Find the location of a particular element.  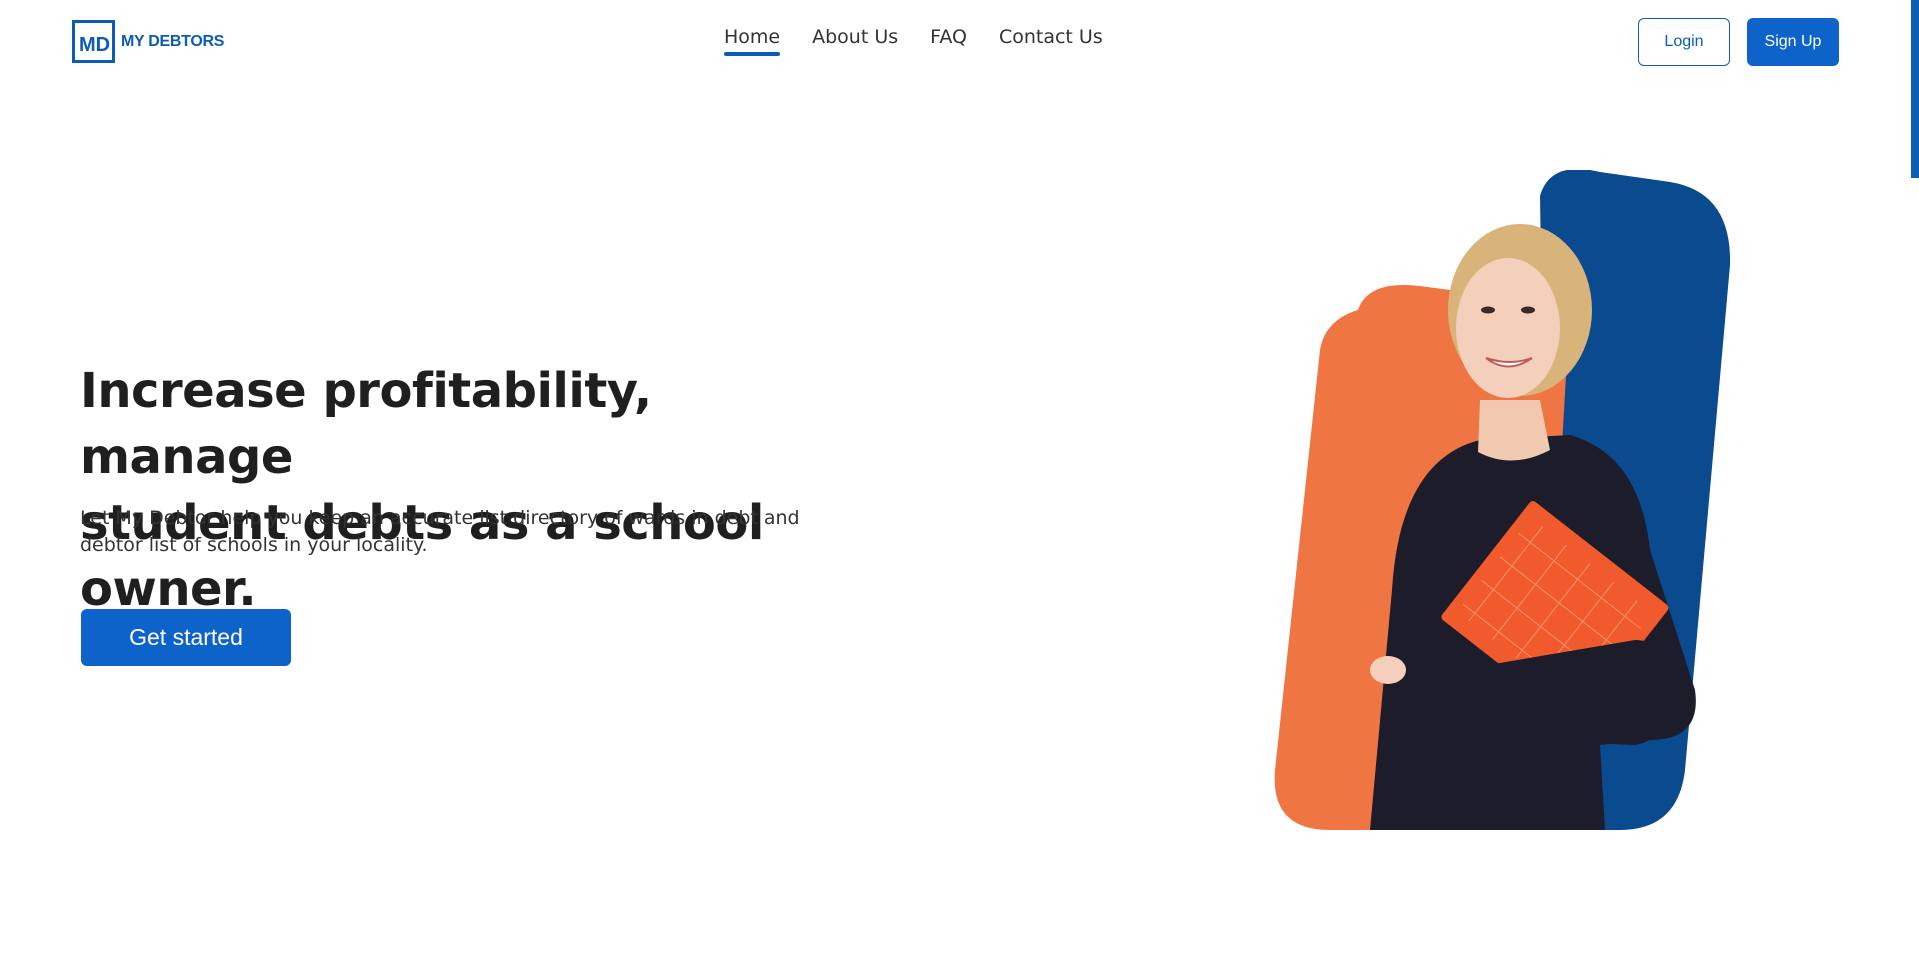

brand-name: MY DEBTORS is located at coordinates (173, 41).